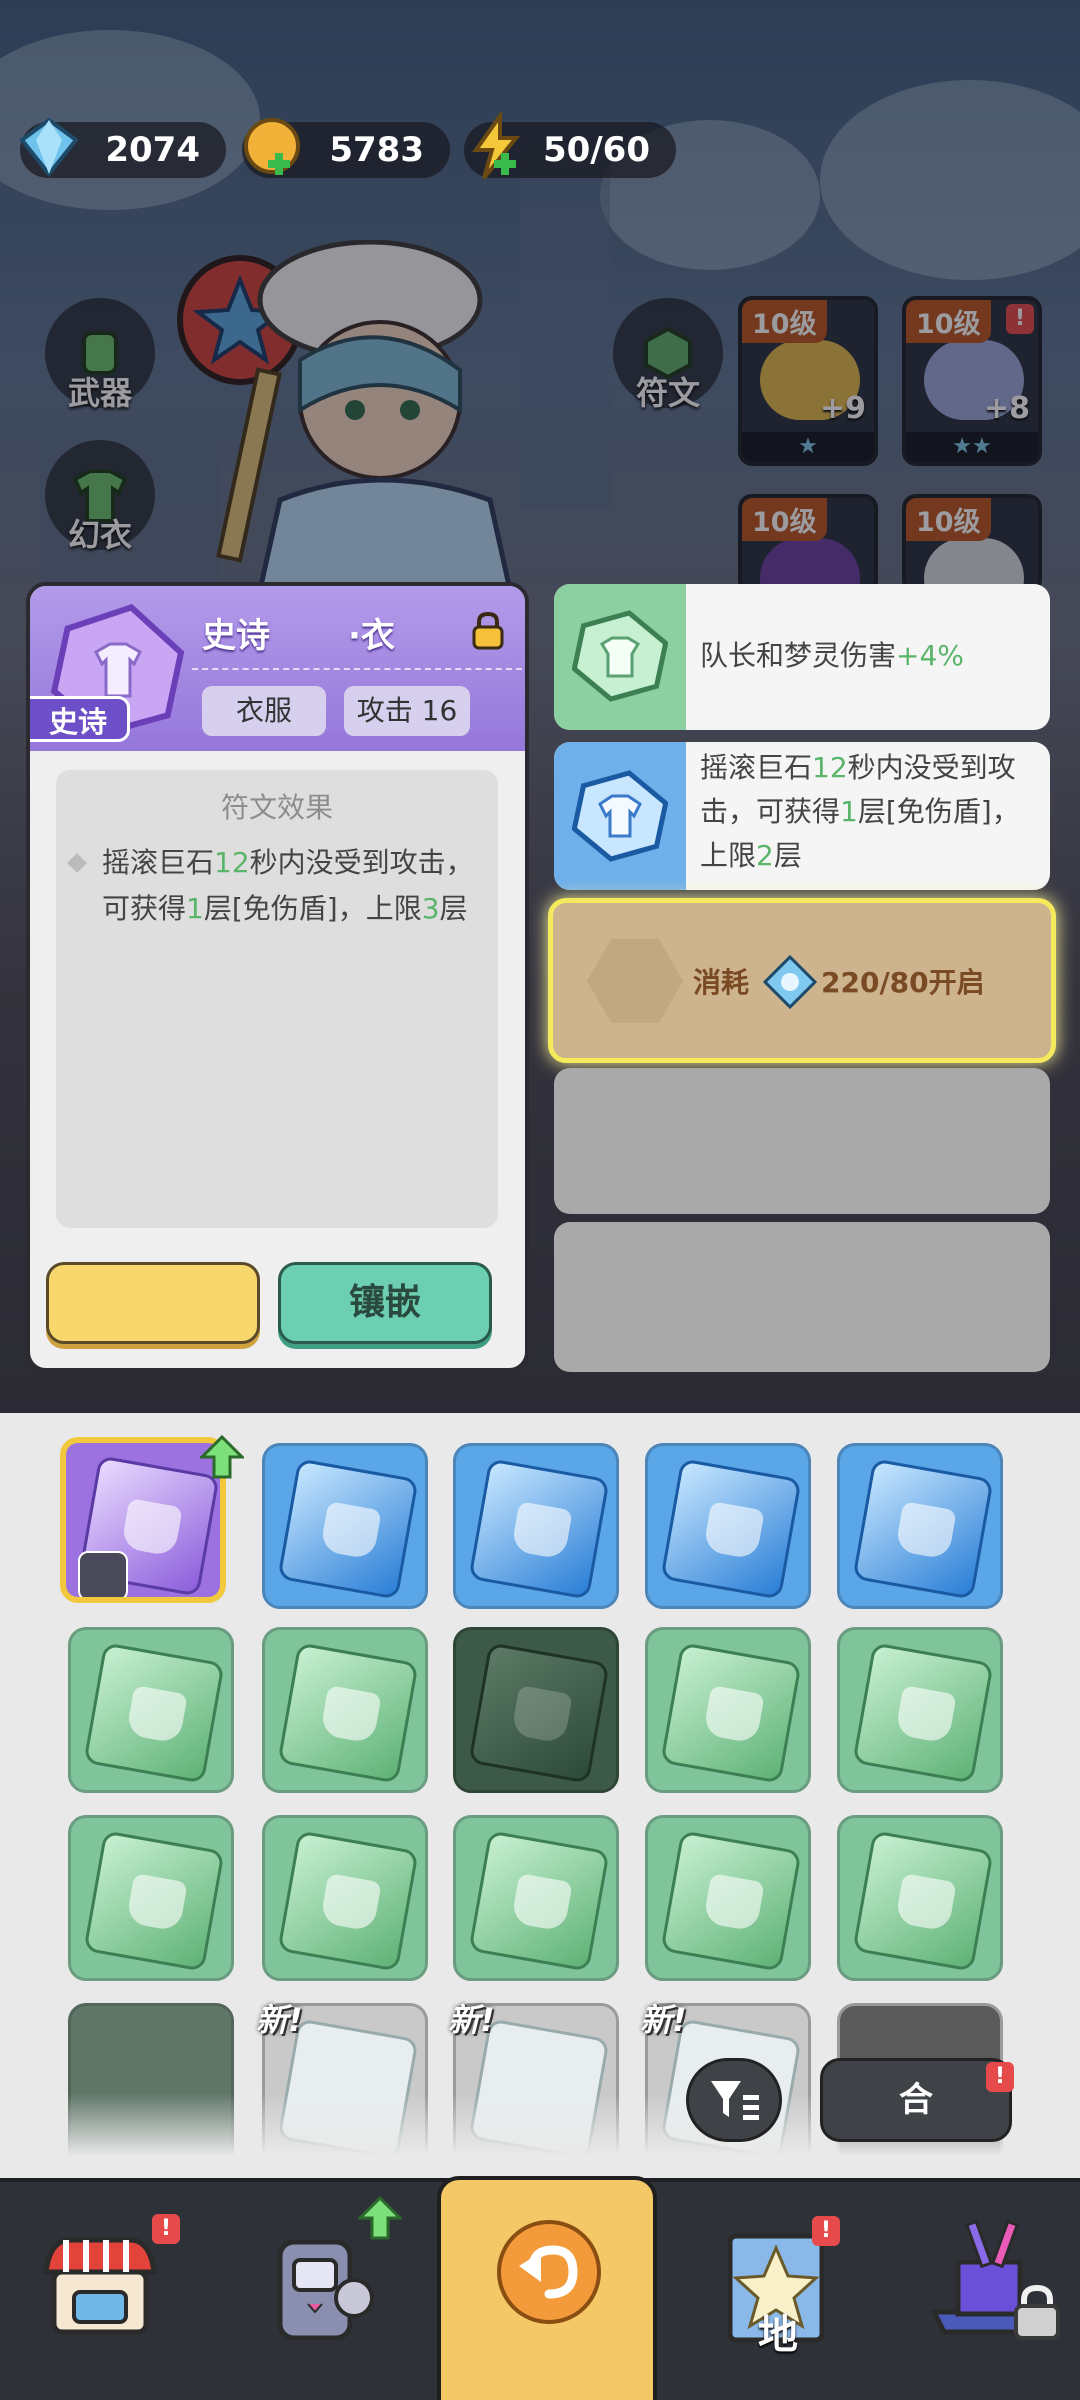 This screenshot has width=1080, height=2400. What do you see at coordinates (860, 811) in the screenshot?
I see `effect-text: 摇滚巨石12秒内没受到攻击，可获得1层[免伤盾]，上限2层` at bounding box center [860, 811].